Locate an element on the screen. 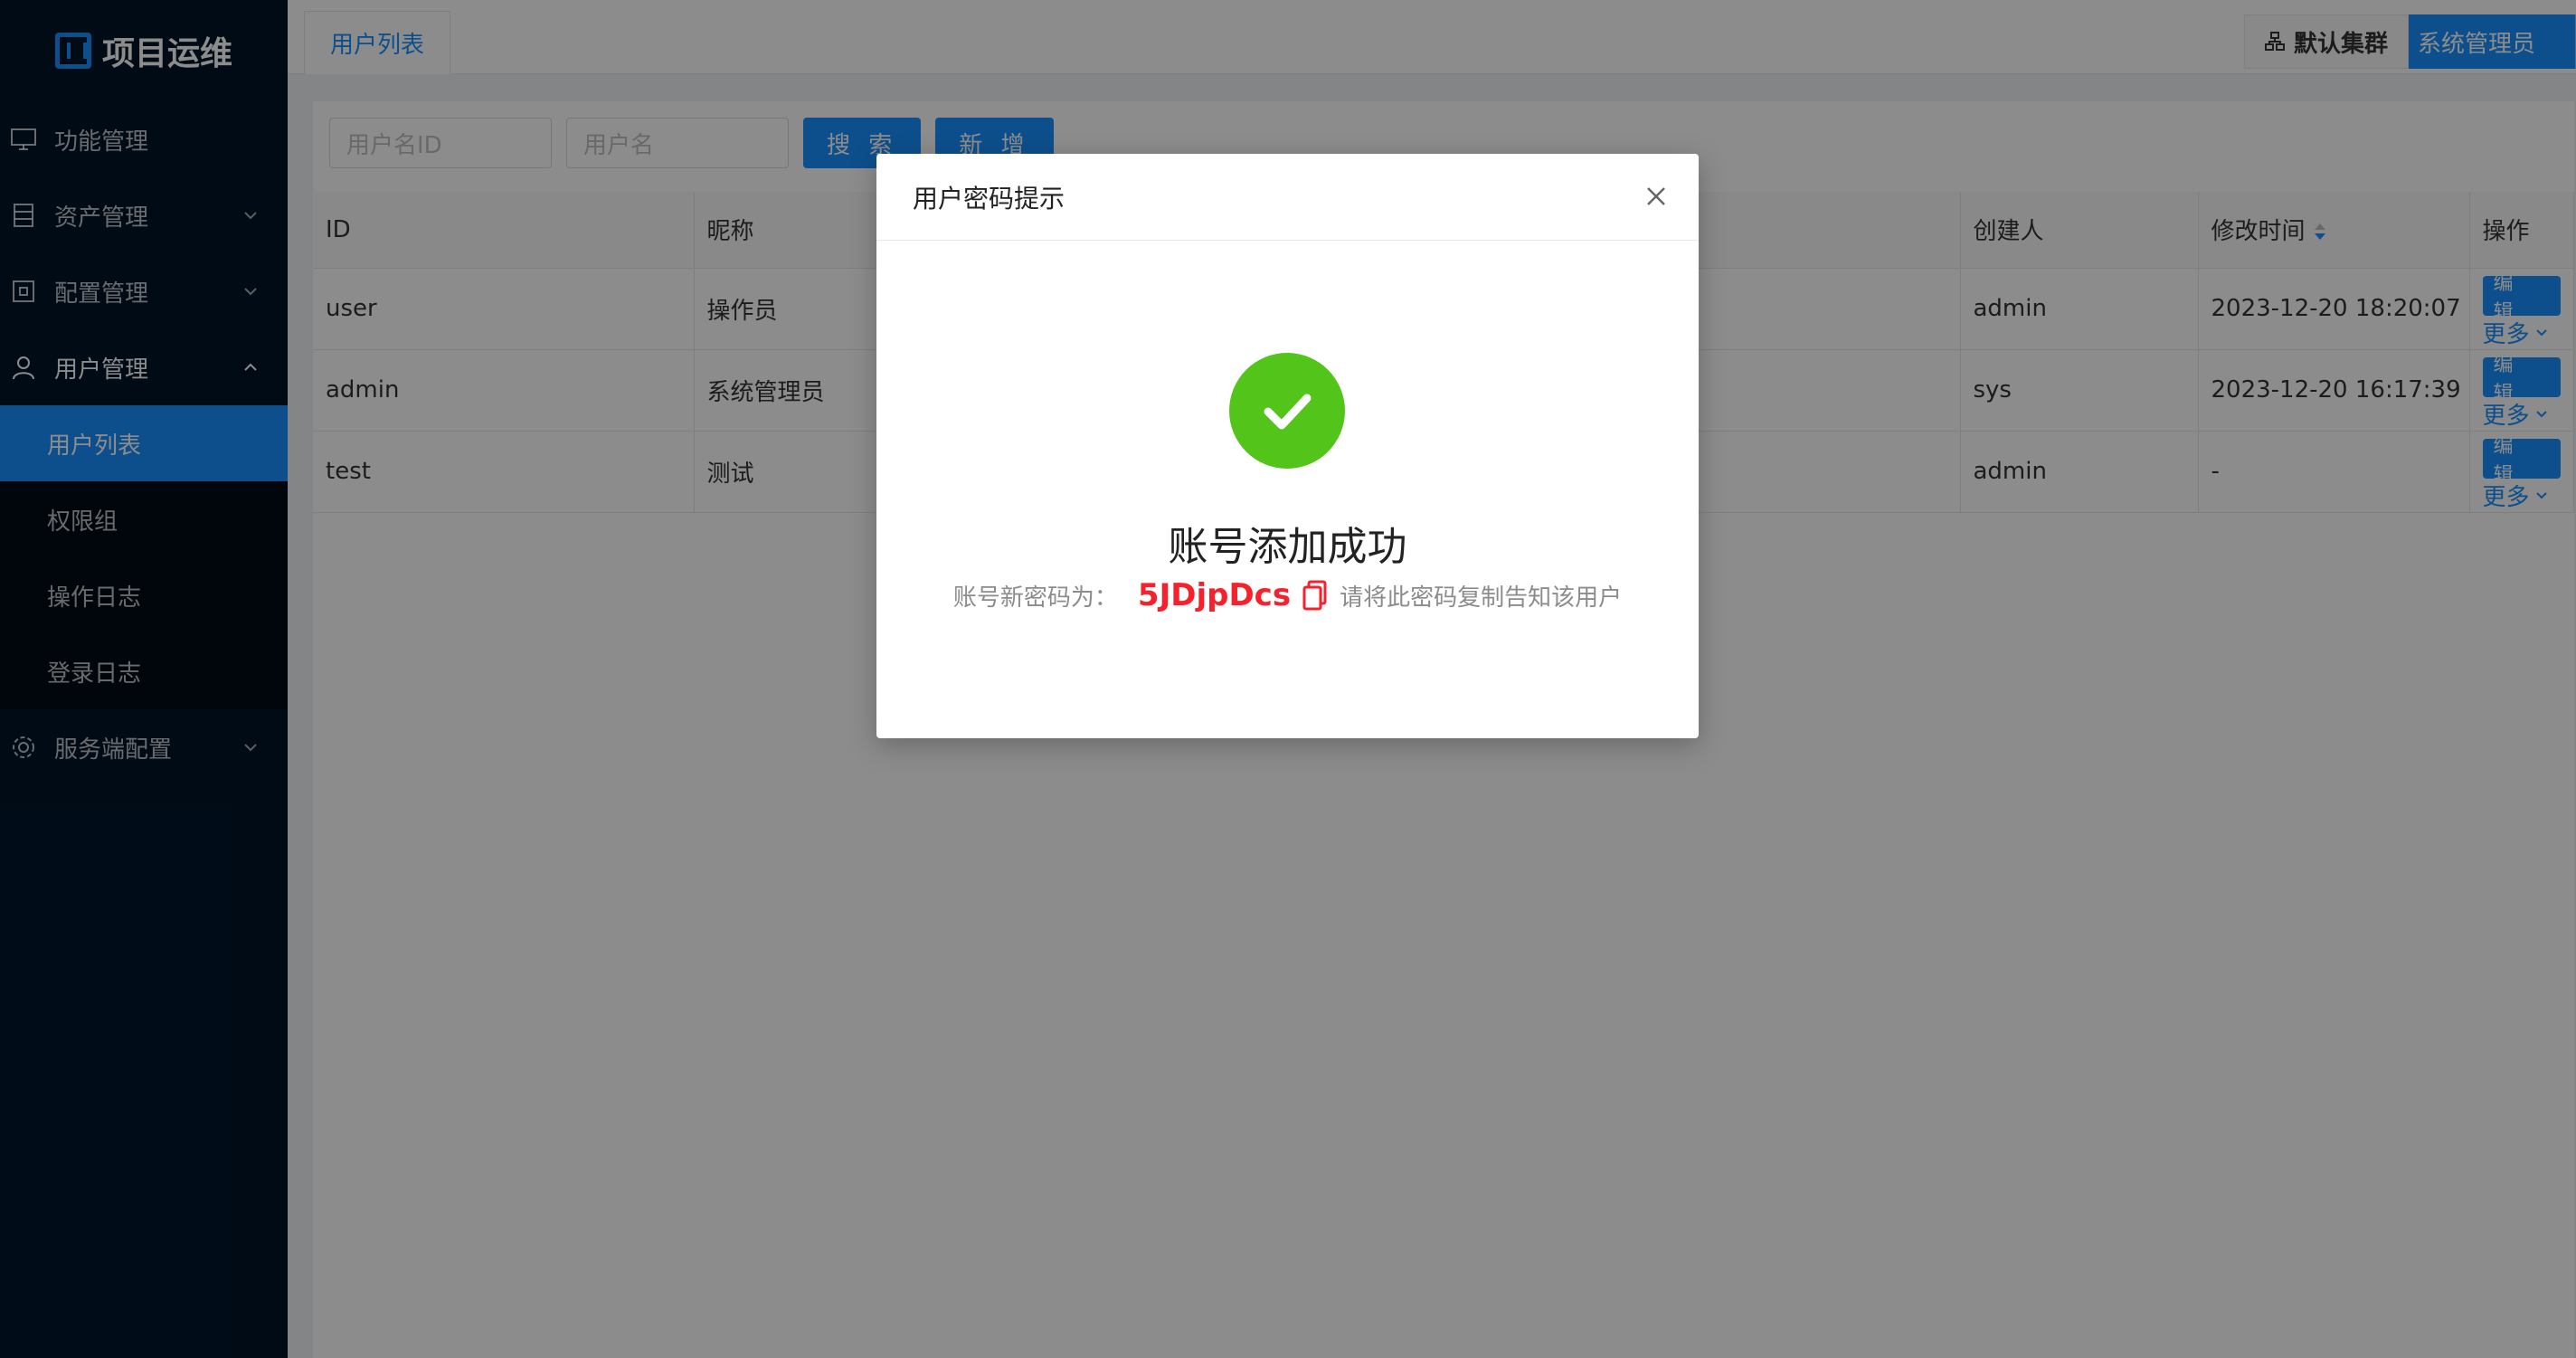 Image resolution: width=2576 pixels, height=1358 pixels. password-line: 账号新密码为： 5JDjpDcs 请将此密码复制告知该用户 is located at coordinates (1287, 595).